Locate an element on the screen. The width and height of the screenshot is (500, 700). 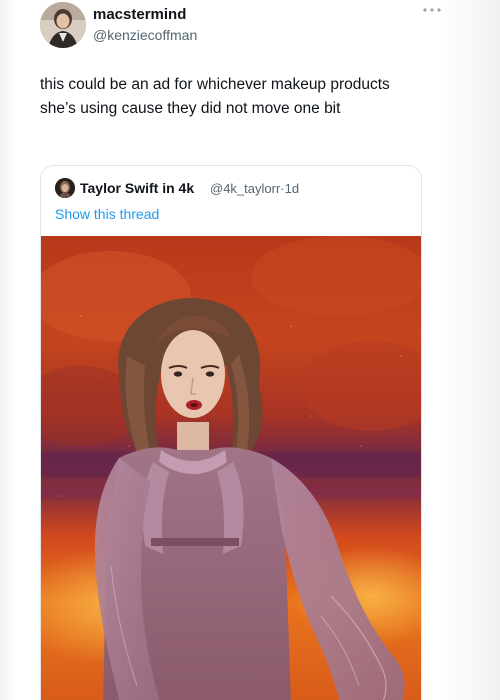
quoted-tweet-time: 1d is located at coordinates (292, 188).